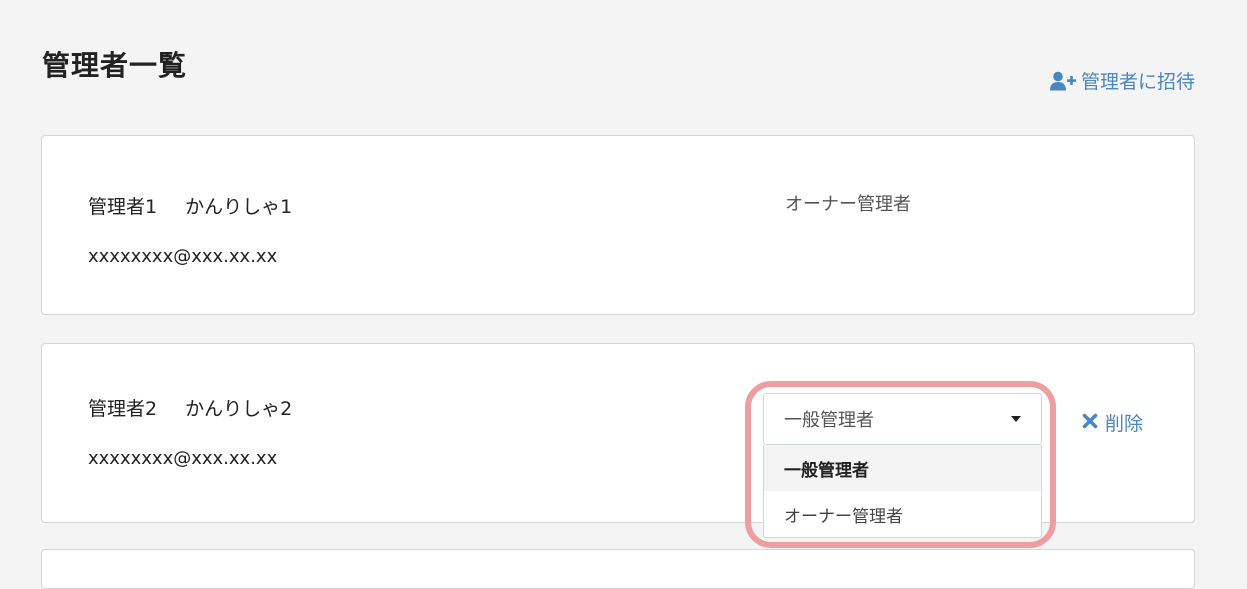 This screenshot has height=589, width=1247. I want to click on delete-label: 削除, so click(1124, 424).